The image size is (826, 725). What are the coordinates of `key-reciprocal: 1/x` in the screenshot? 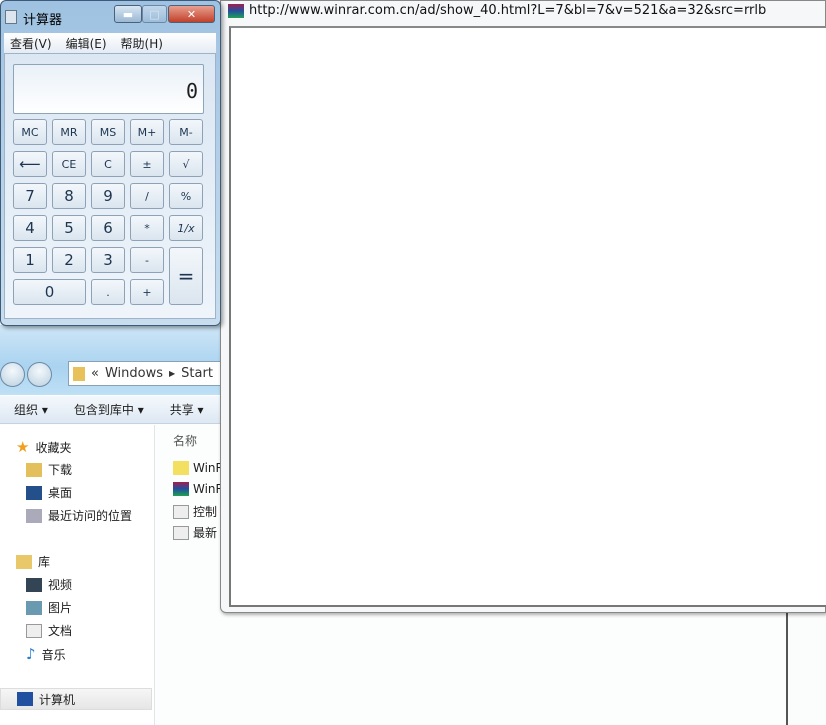 It's located at (186, 228).